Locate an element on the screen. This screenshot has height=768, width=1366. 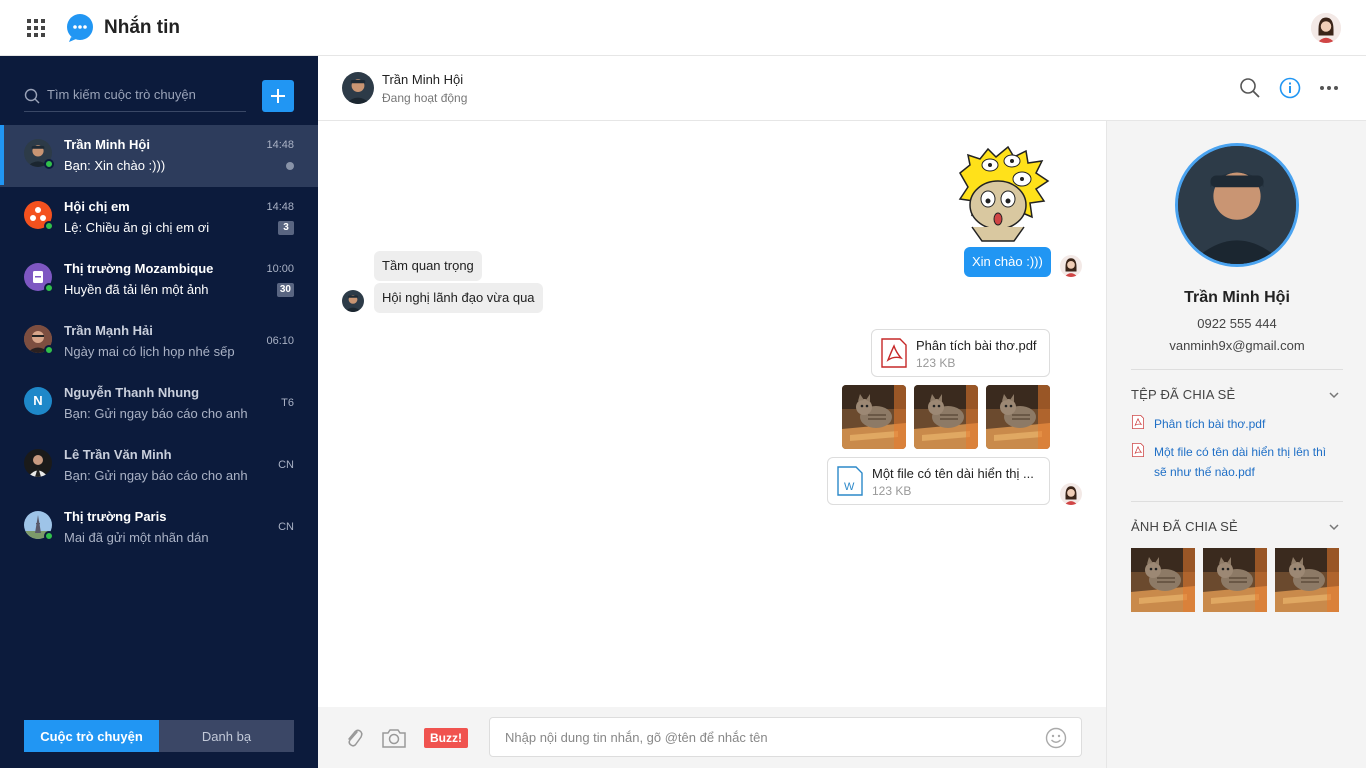
info-email: vanminh9x@gmail.com is located at coordinates (1237, 345).